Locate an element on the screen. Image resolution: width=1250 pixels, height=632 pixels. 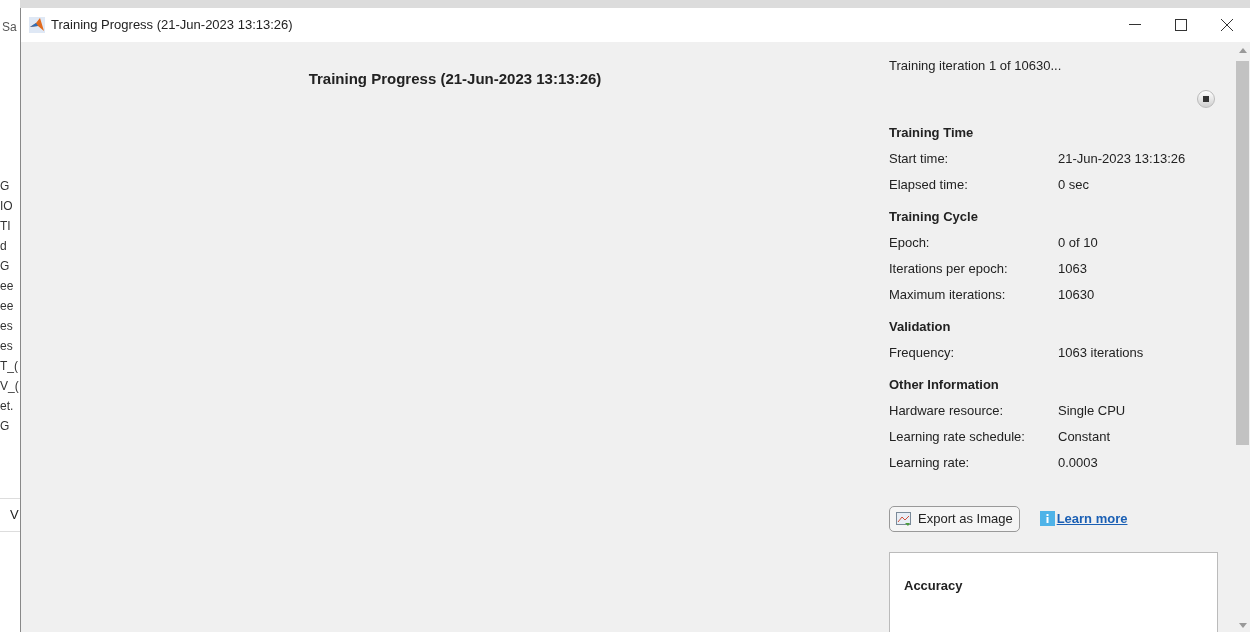
section-heading: Other Information is located at coordinates (944, 384).